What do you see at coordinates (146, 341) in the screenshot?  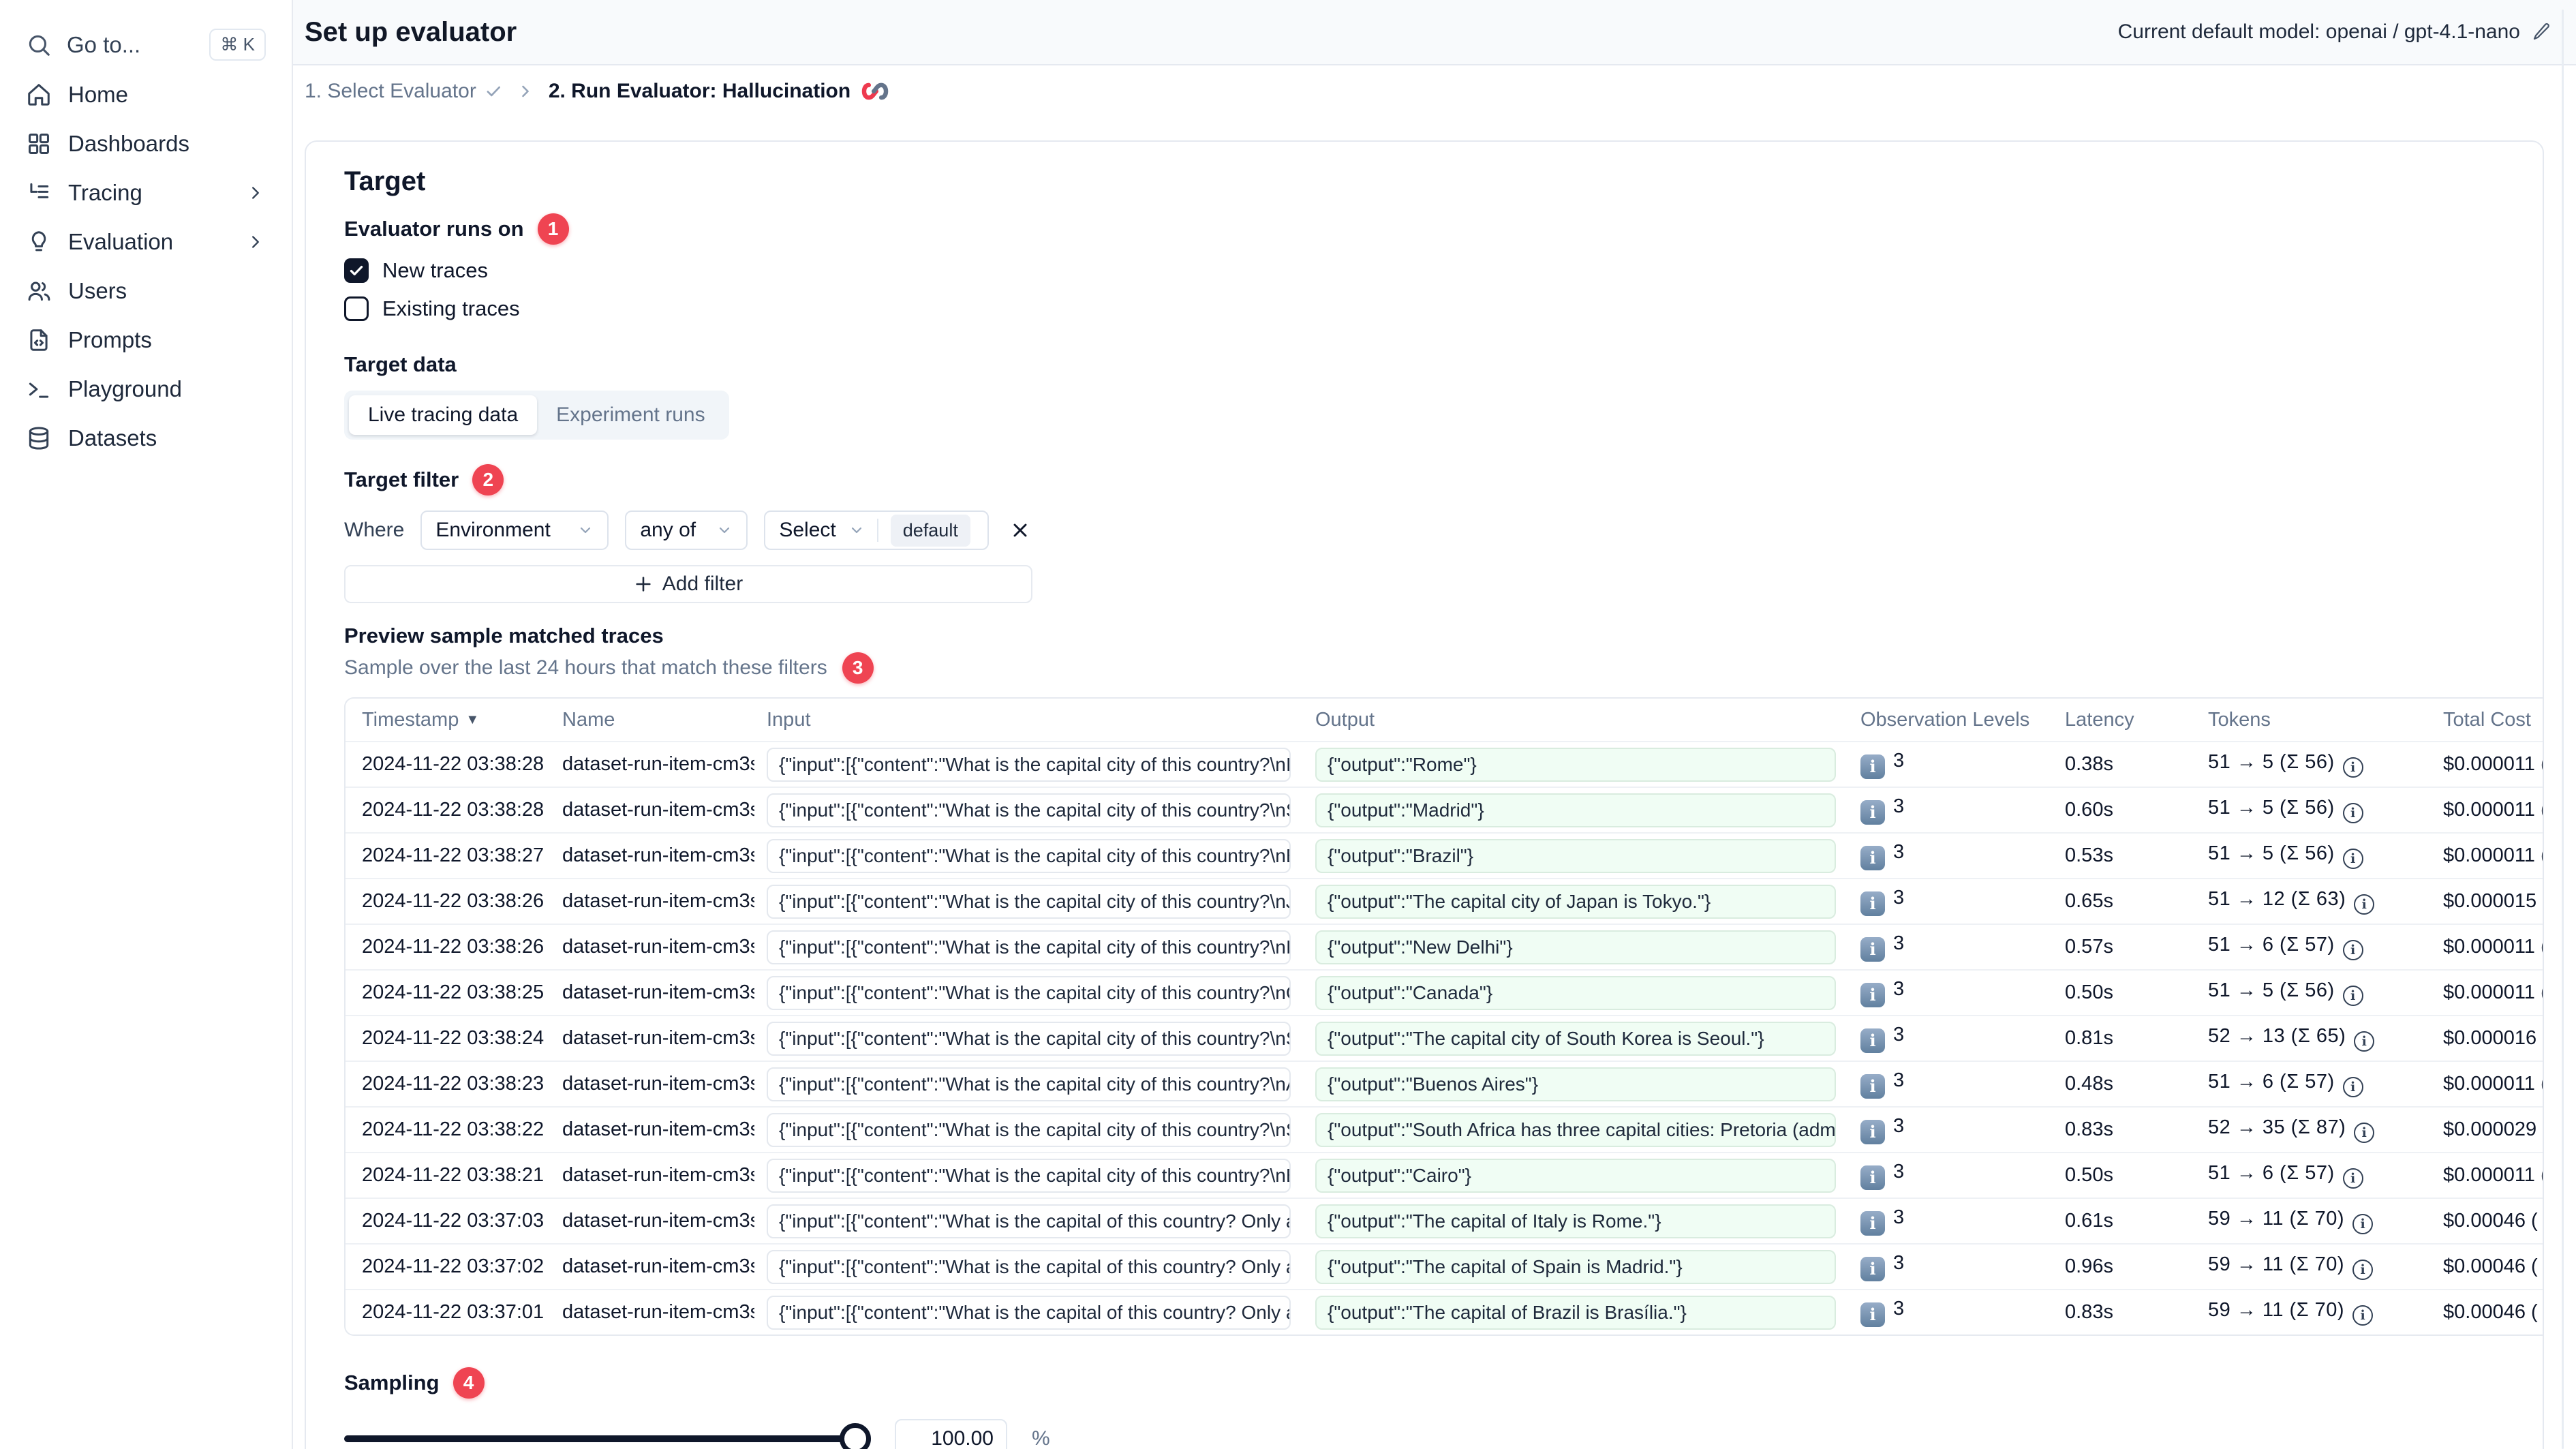 I see `sidebar-item-prompts: Prompts` at bounding box center [146, 341].